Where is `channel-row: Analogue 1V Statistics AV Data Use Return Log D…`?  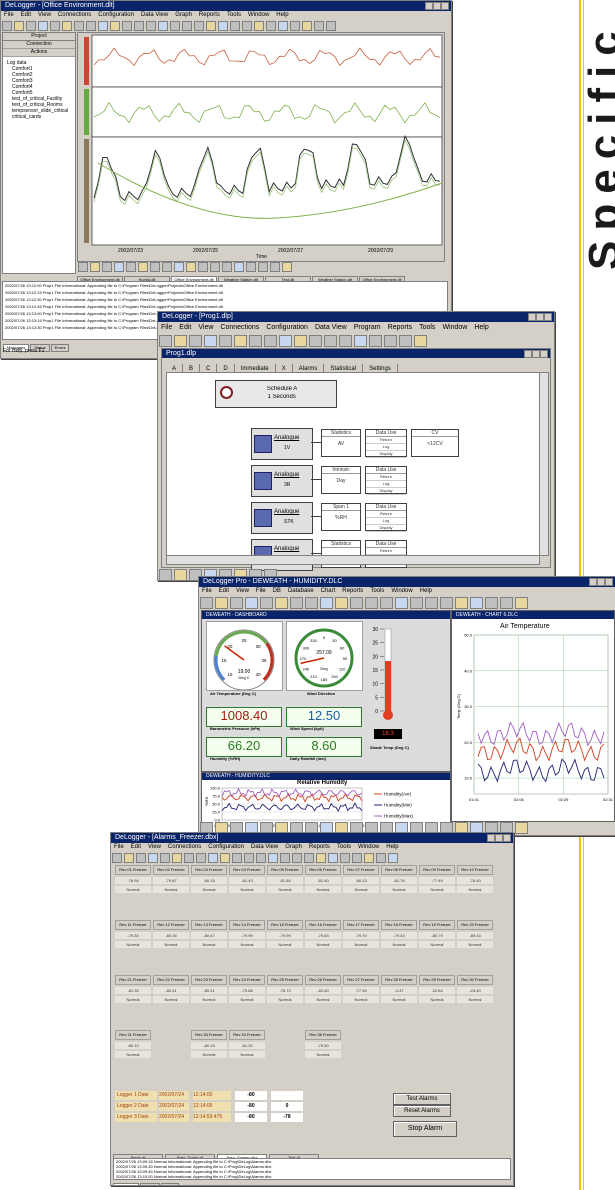
channel-row: Analogue 1V Statistics AV Data Use Return Log D… is located at coordinates (391, 444).